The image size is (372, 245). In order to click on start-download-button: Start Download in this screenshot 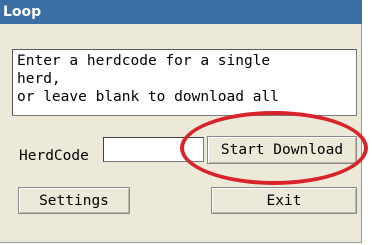, I will do `click(282, 150)`.